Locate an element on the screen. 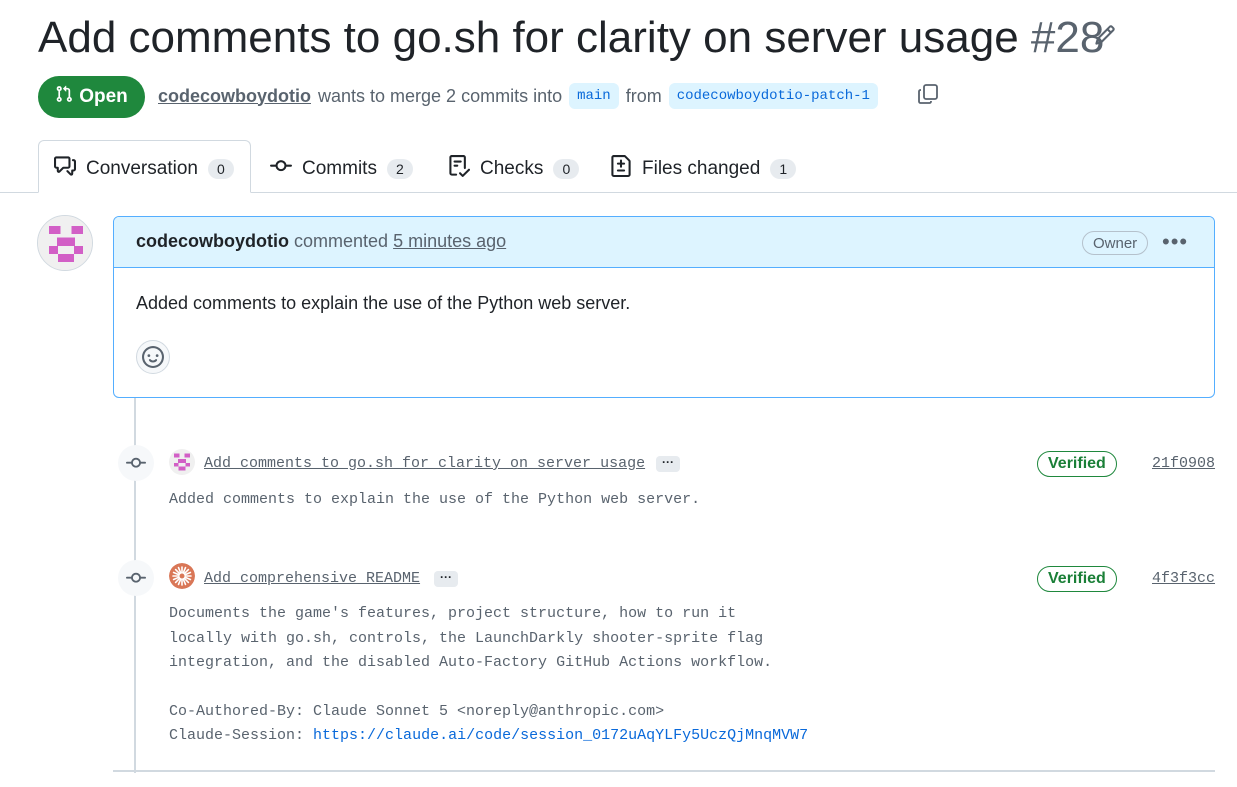  pr-state-badge: Open is located at coordinates (91, 97).